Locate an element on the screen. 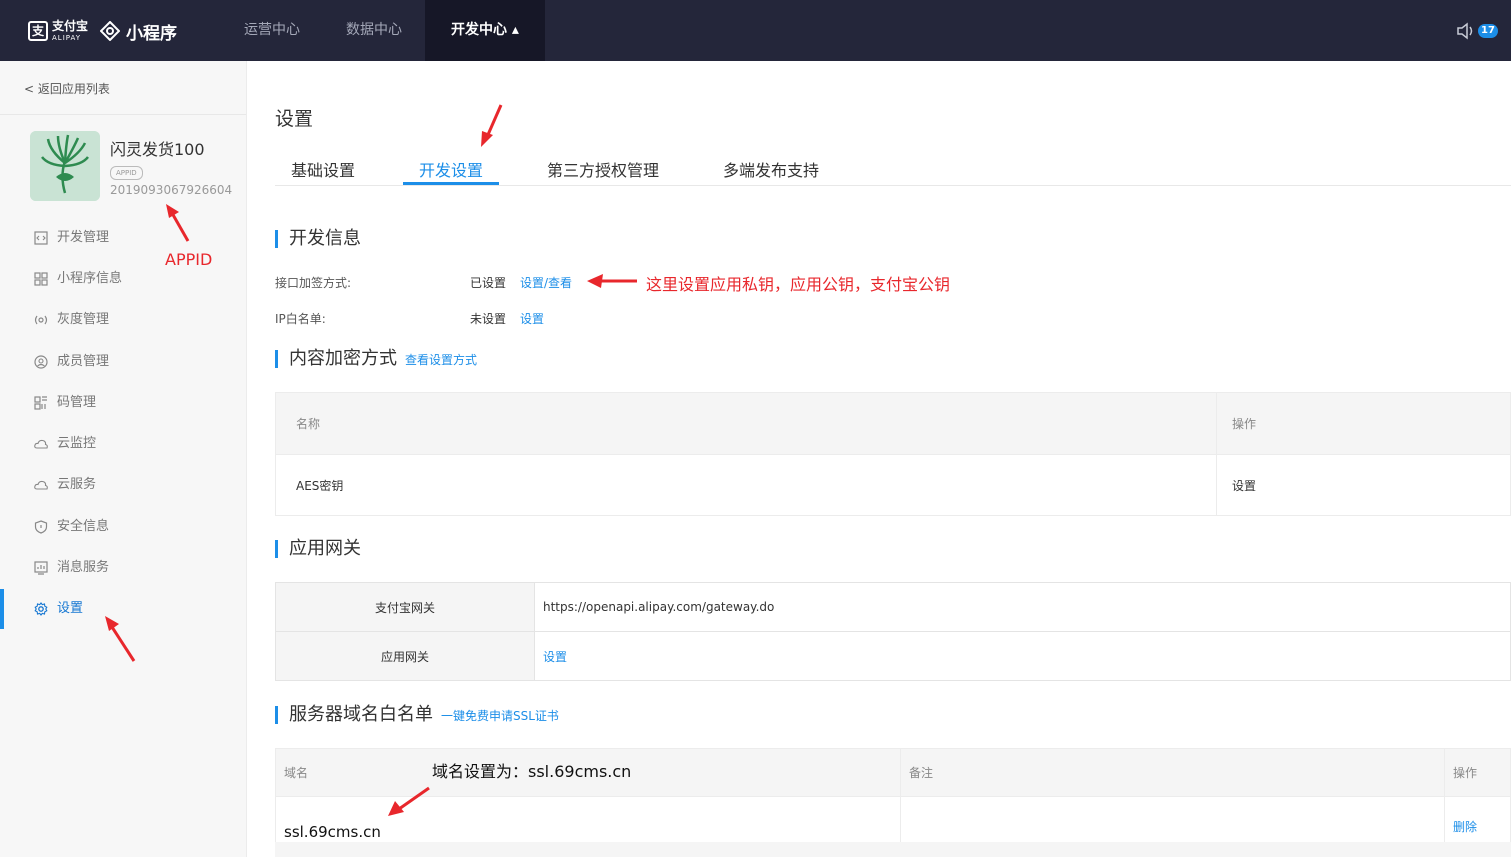  sidebar-item-members: 成员管理 is located at coordinates (123, 362).